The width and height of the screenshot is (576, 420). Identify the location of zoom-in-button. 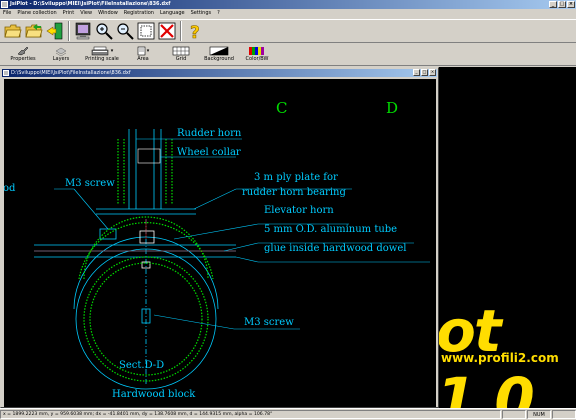
(104, 31).